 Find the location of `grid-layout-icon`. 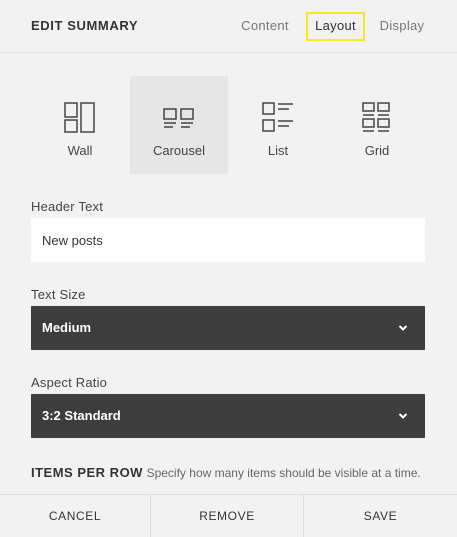

grid-layout-icon is located at coordinates (376, 117).